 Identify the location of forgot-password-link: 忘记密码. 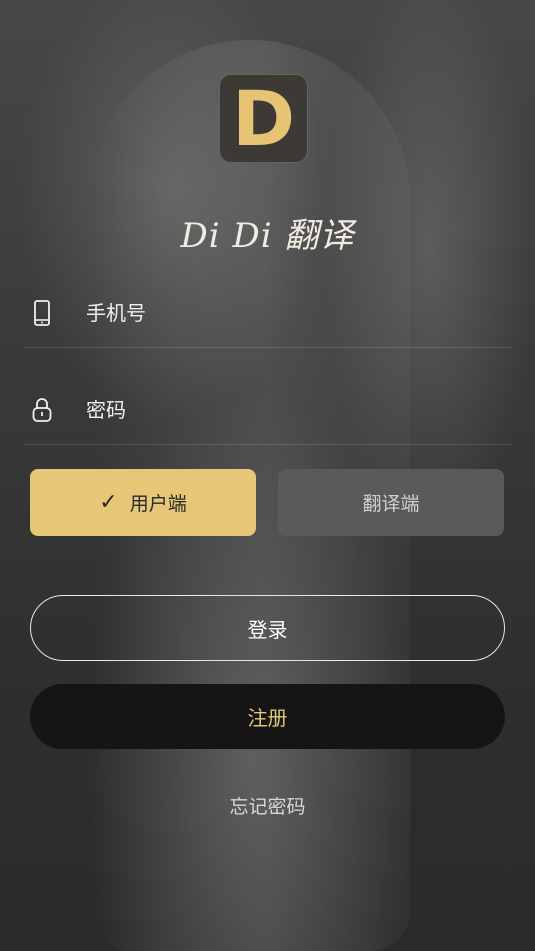
(267, 805).